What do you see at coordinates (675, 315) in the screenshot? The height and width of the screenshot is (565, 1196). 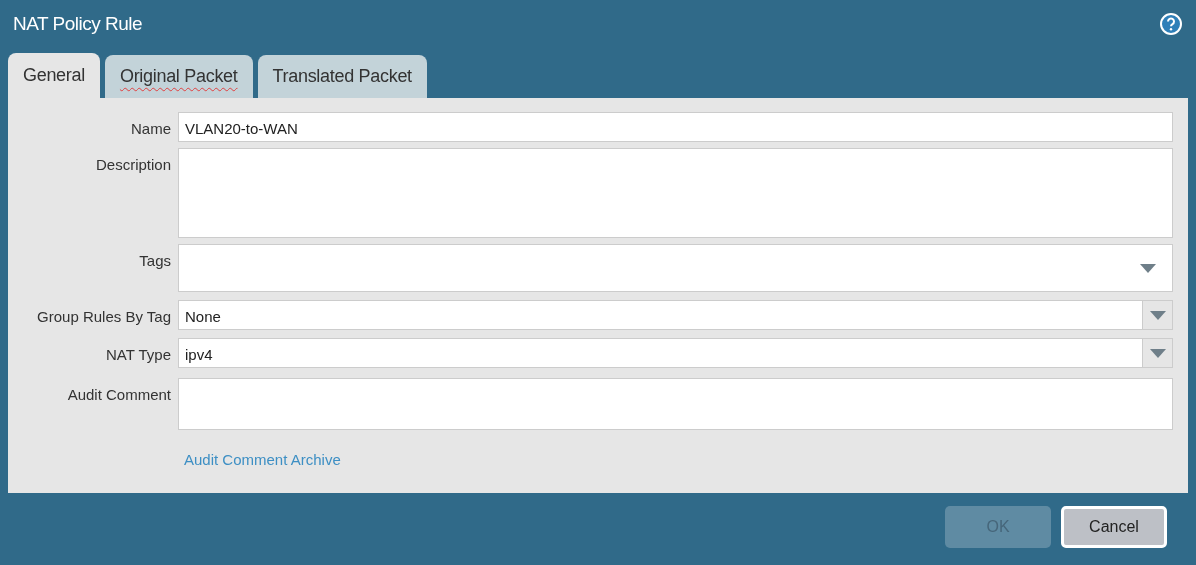 I see `select-dropdown: None` at bounding box center [675, 315].